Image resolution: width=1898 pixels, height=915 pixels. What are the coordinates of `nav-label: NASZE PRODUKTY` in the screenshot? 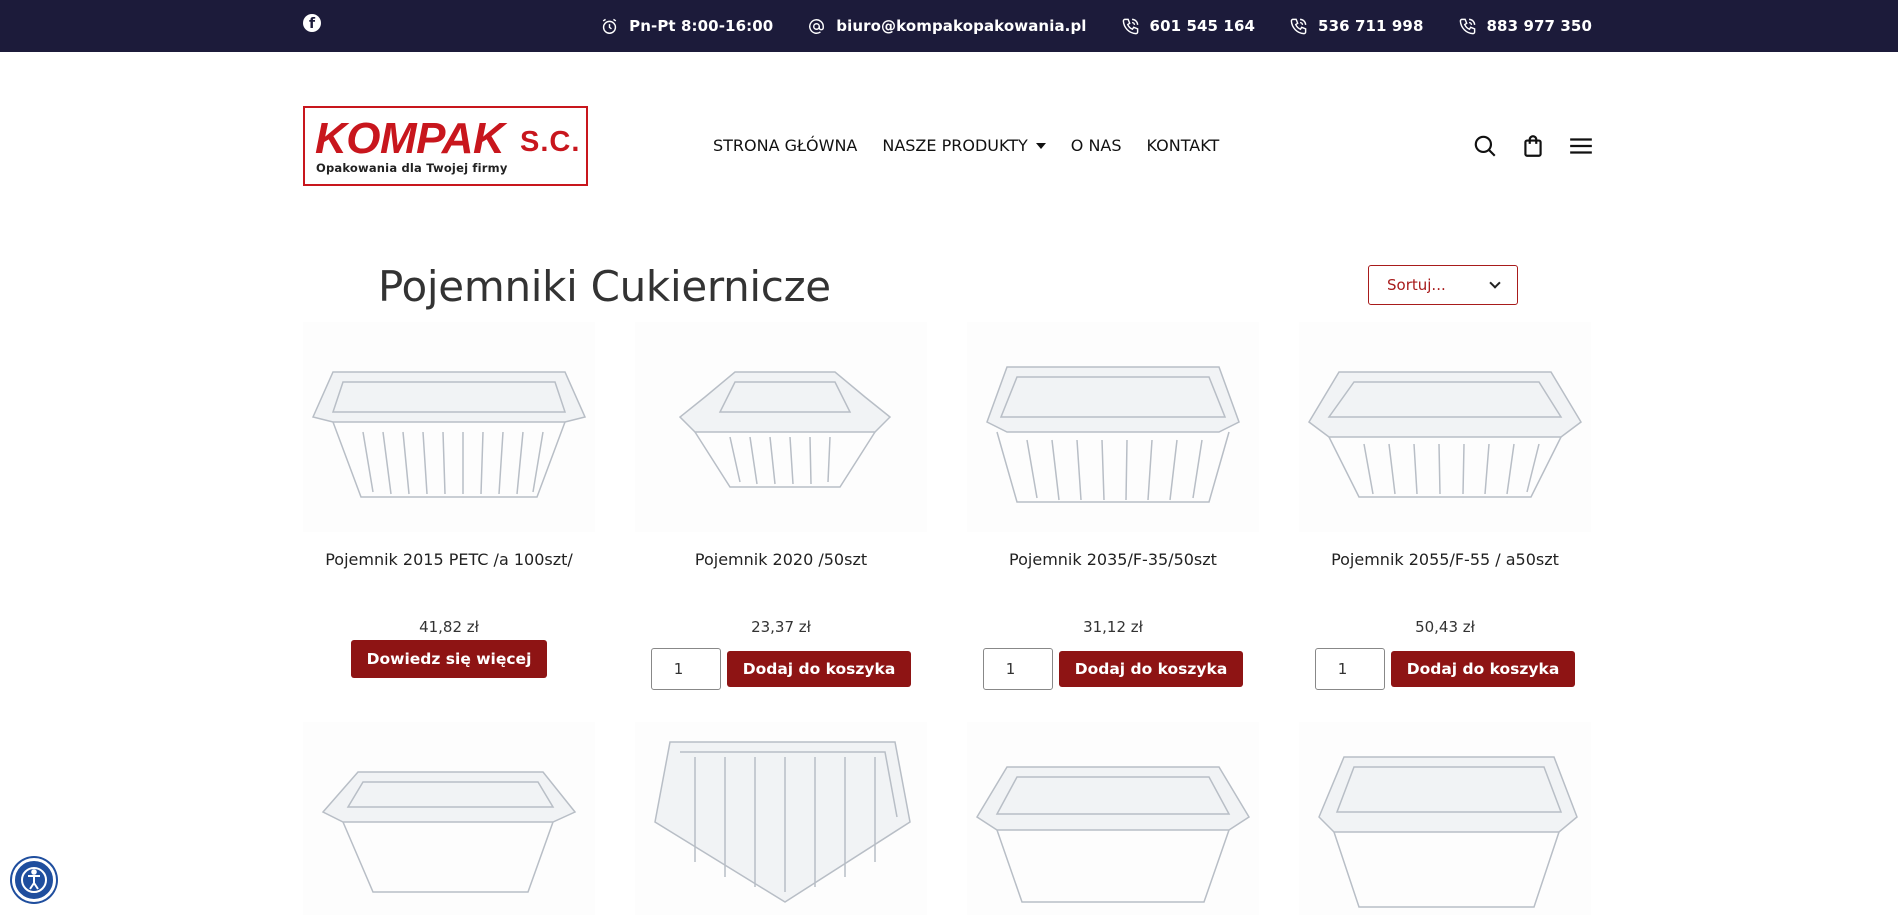 It's located at (955, 145).